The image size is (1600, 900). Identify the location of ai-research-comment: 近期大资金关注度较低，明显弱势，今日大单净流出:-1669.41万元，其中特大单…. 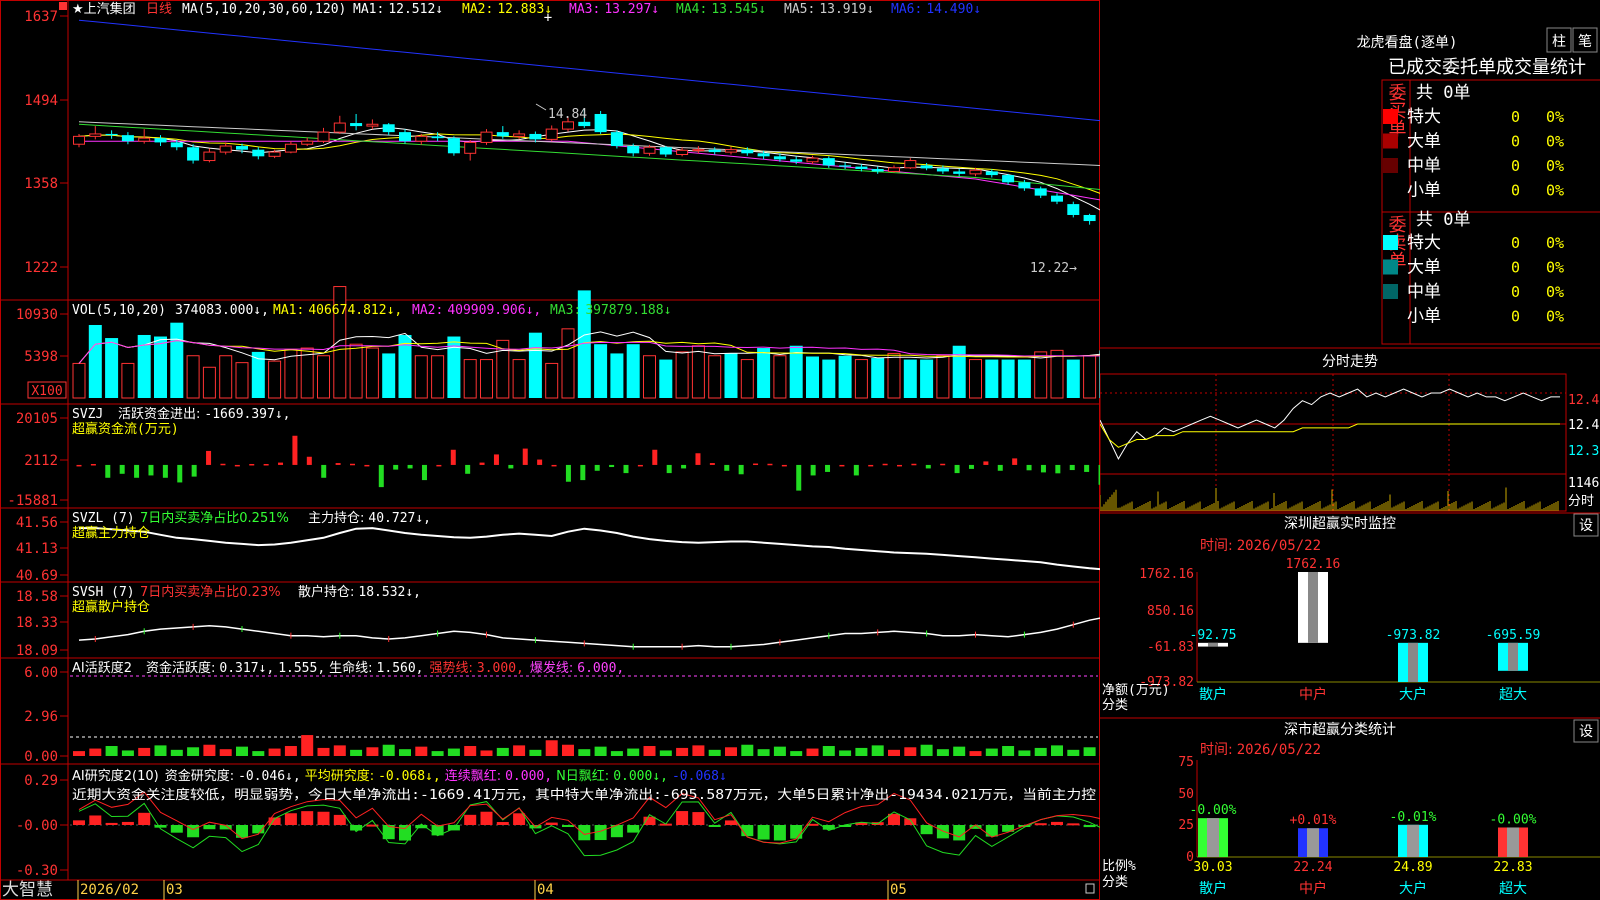
(584, 795).